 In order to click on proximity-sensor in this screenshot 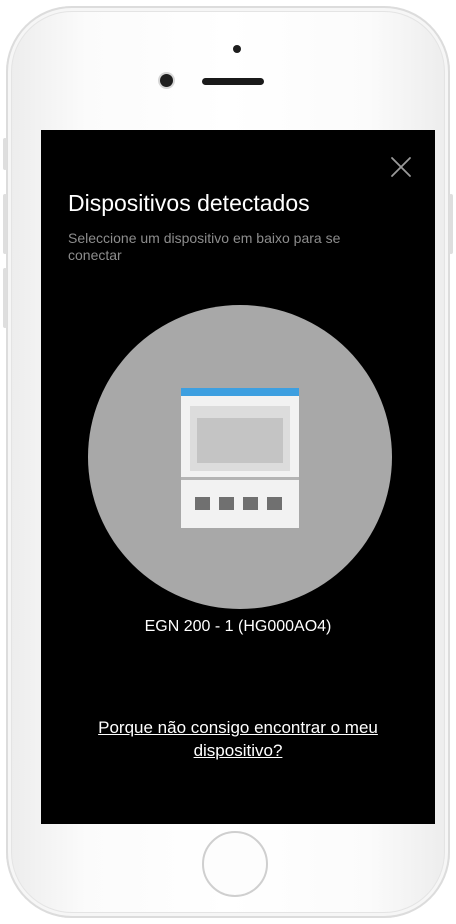, I will do `click(237, 49)`.